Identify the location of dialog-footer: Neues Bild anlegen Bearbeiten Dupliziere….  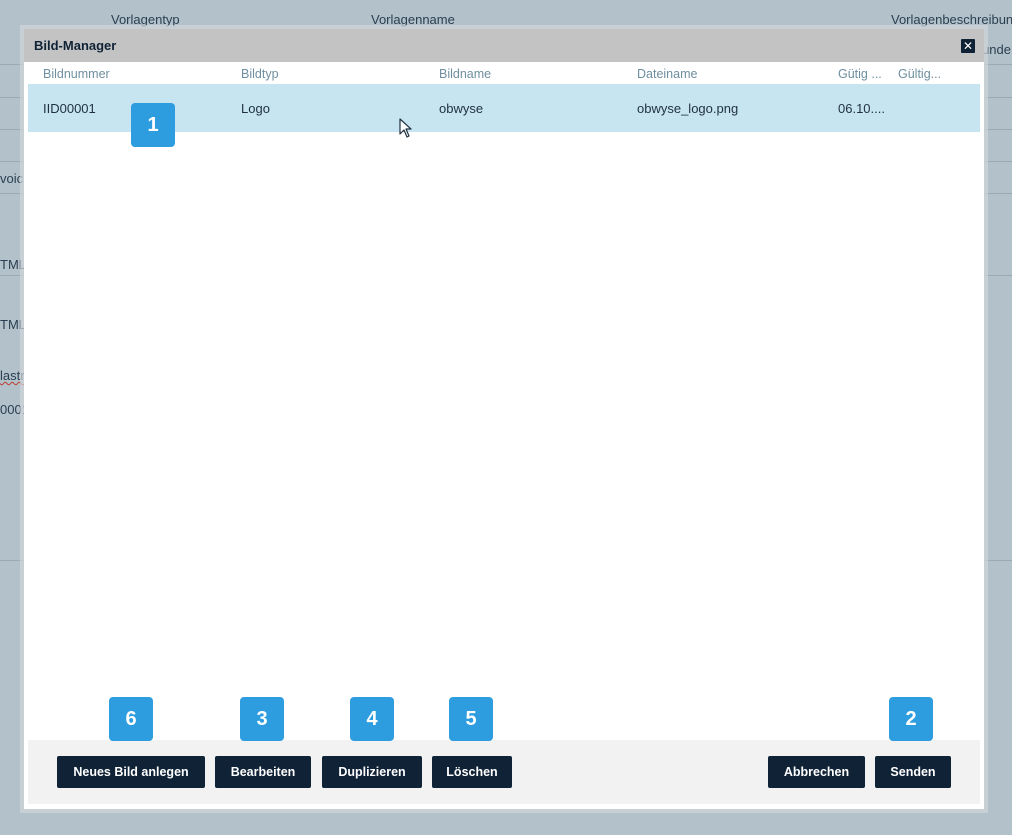
(504, 772).